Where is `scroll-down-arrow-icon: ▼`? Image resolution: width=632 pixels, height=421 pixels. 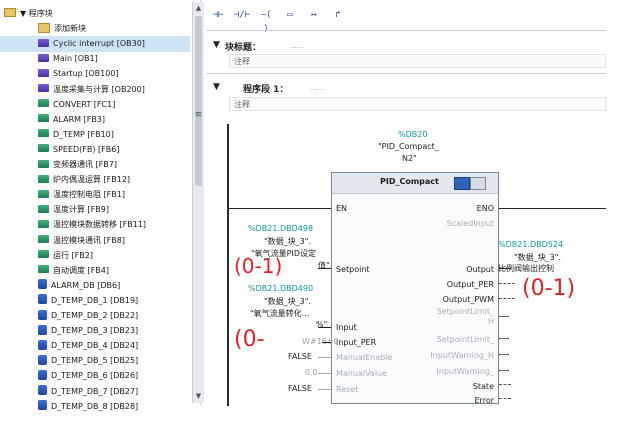
scroll-down-arrow-icon: ▼ is located at coordinates (198, 396).